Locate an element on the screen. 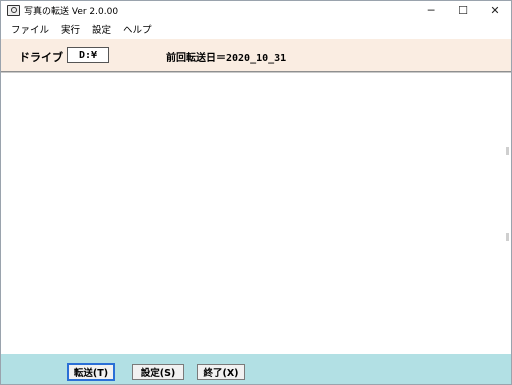  info-bar: ドライブ D:¥ 前回転送日＝2020_10_31 is located at coordinates (256, 55).